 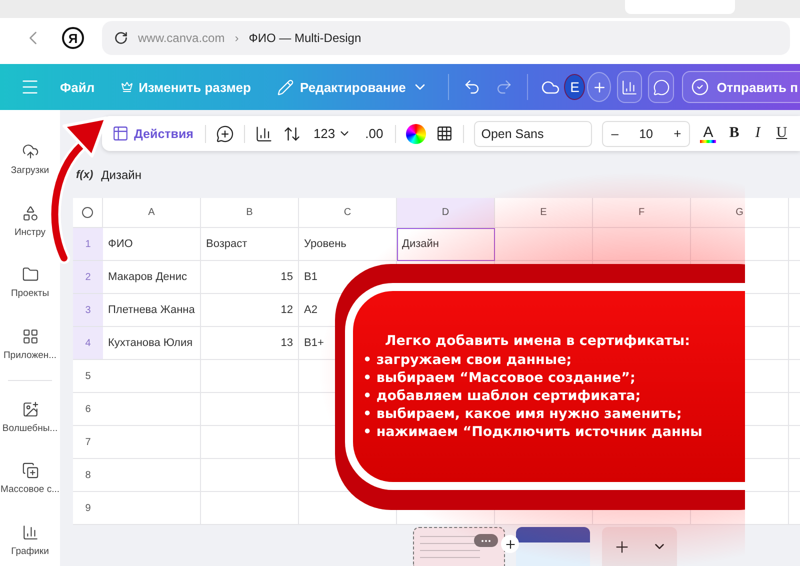 What do you see at coordinates (499, 378) in the screenshot?
I see `callout-bullet: • выбираем “Массовое создание”;` at bounding box center [499, 378].